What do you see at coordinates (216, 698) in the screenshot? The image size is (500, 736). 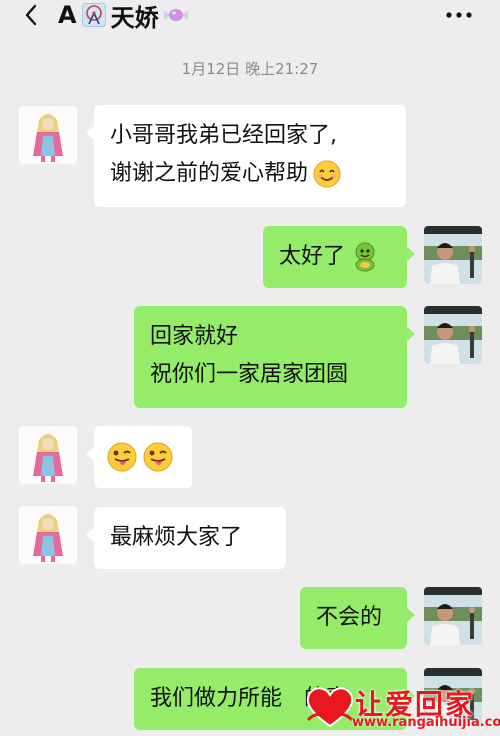 I see `message-text: 我们做力所能` at bounding box center [216, 698].